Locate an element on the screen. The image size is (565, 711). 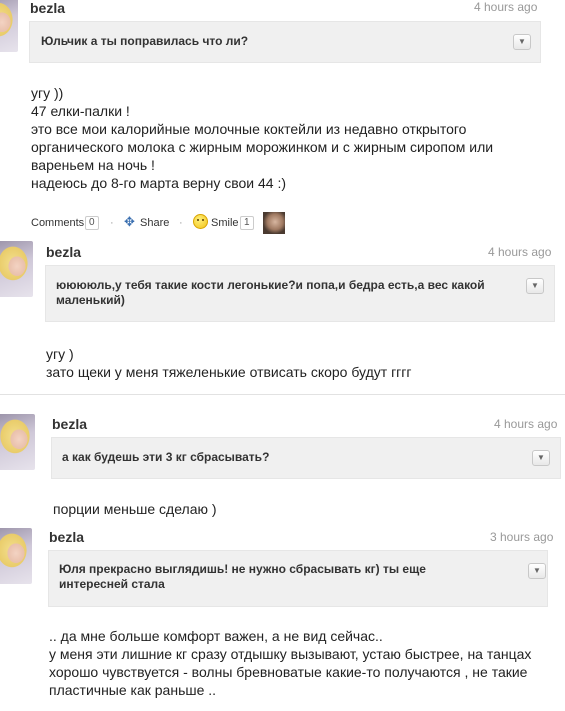
comments-count: 0 is located at coordinates (92, 223).